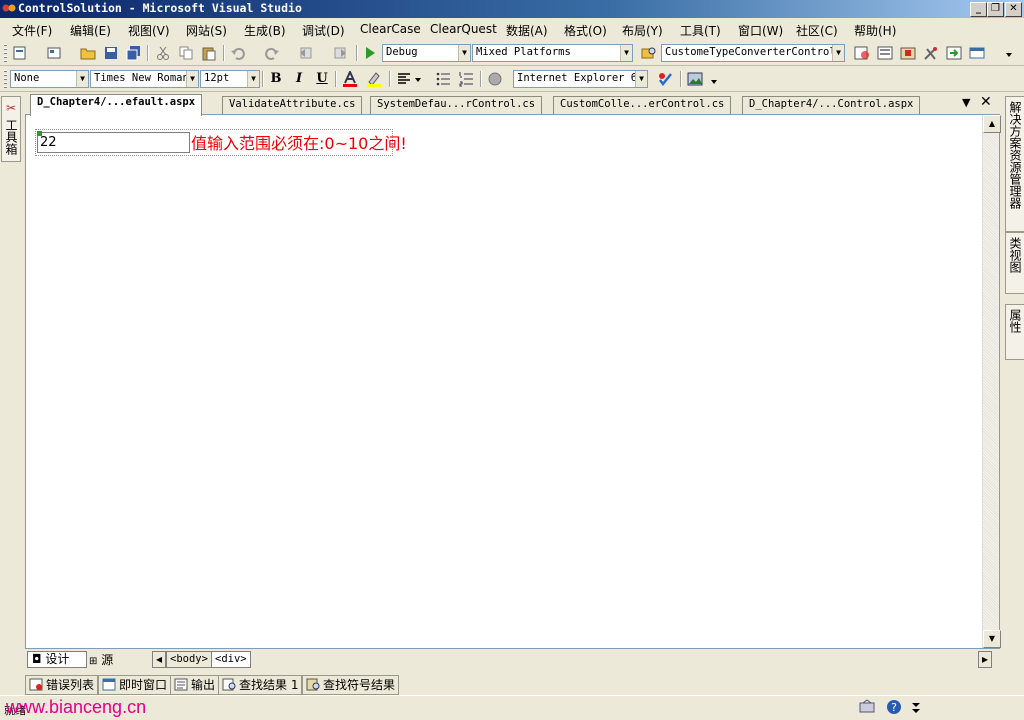 The height and width of the screenshot is (720, 1024). What do you see at coordinates (116, 105) in the screenshot?
I see `tab-default-aspx: D_Chapter4/...efault.aspx` at bounding box center [116, 105].